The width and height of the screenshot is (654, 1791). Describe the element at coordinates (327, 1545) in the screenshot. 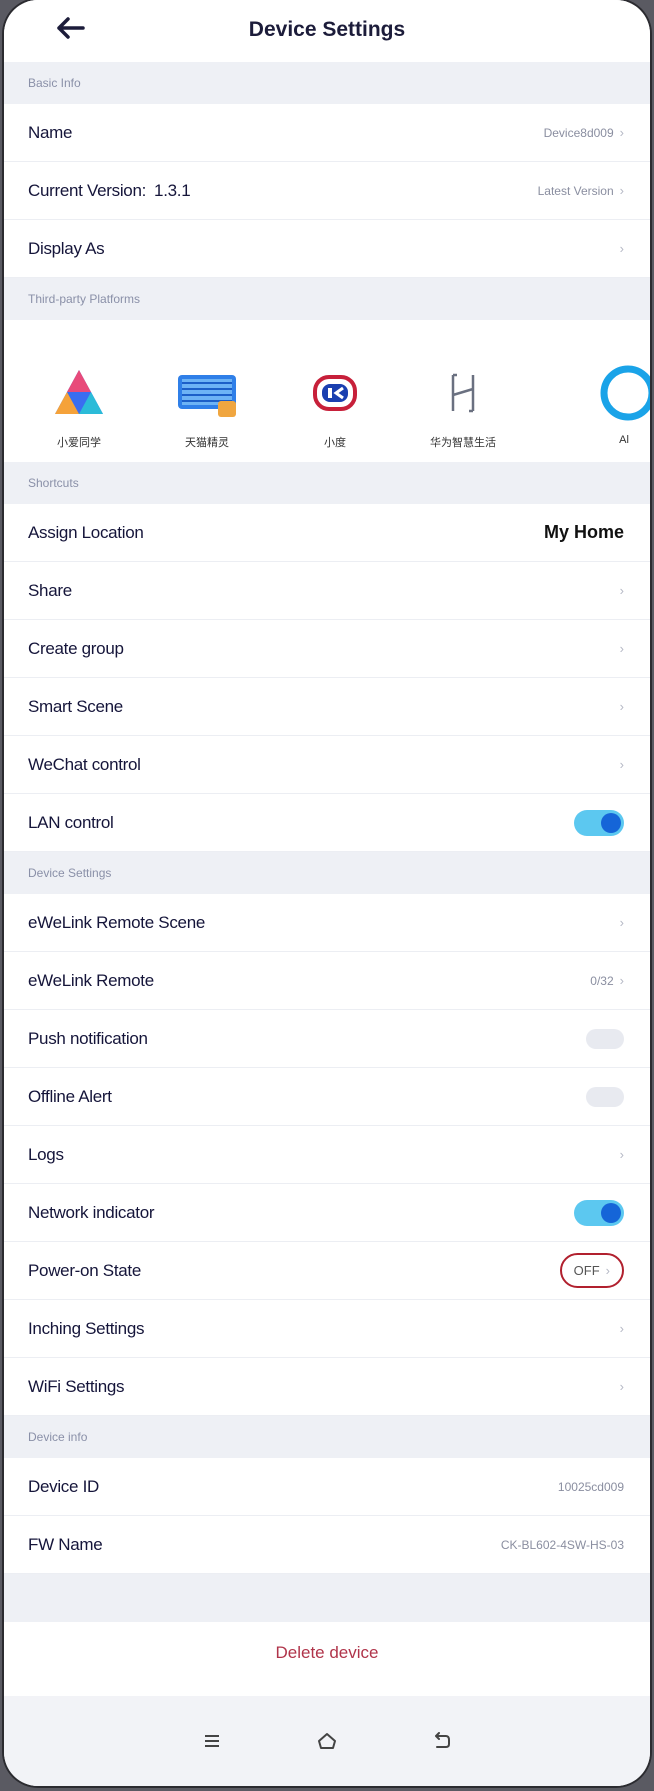

I see `fw-name-row: FW Name CK-BL602-4SW-HS-03` at that location.